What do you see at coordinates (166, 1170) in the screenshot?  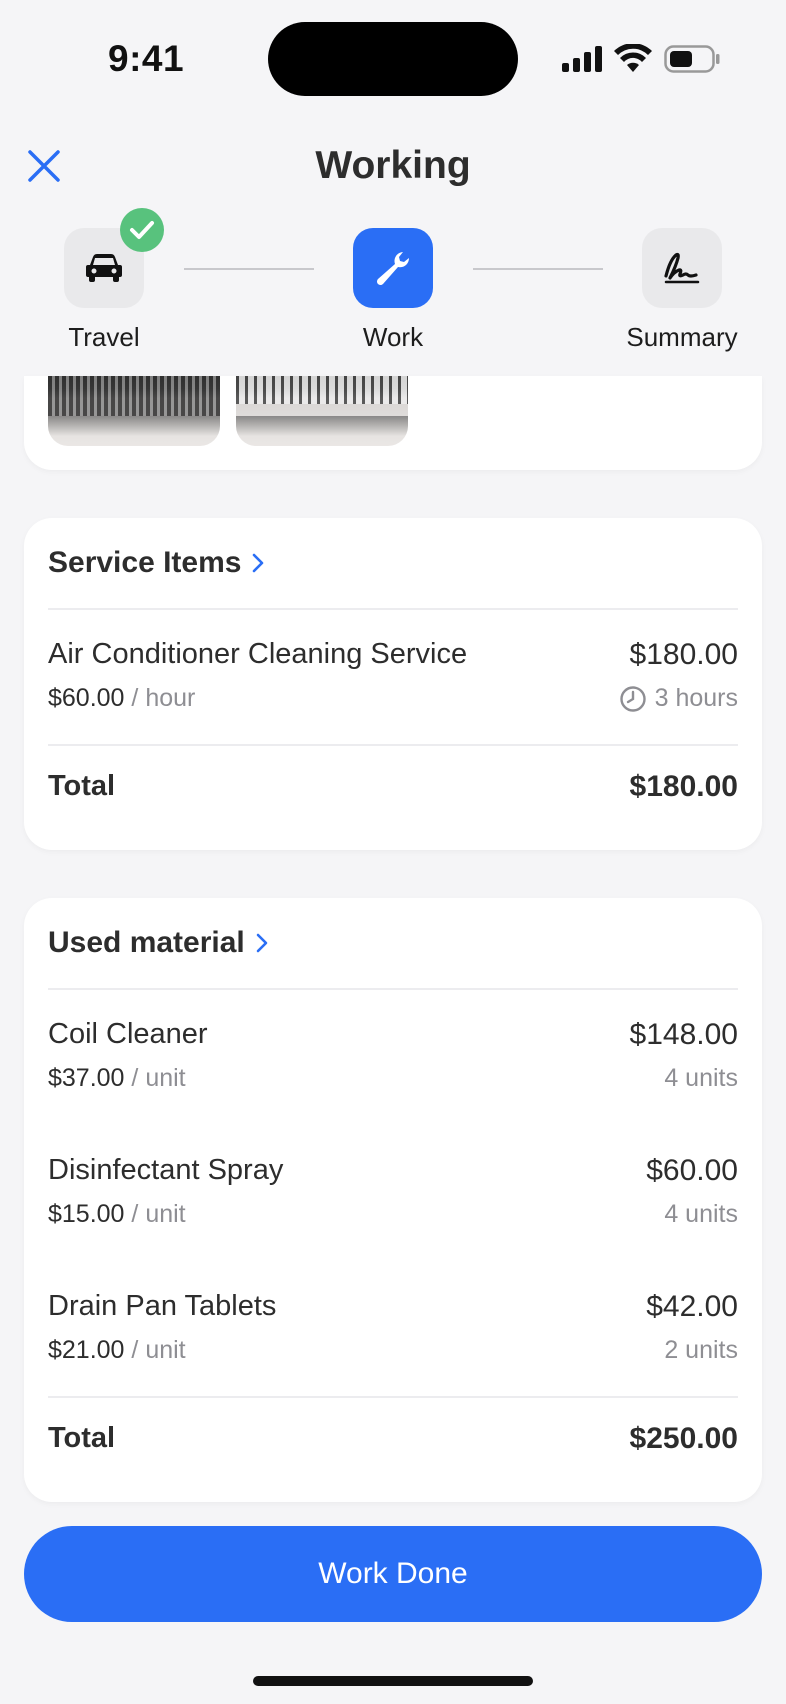 I see `item-name: Disinfectant Spray` at bounding box center [166, 1170].